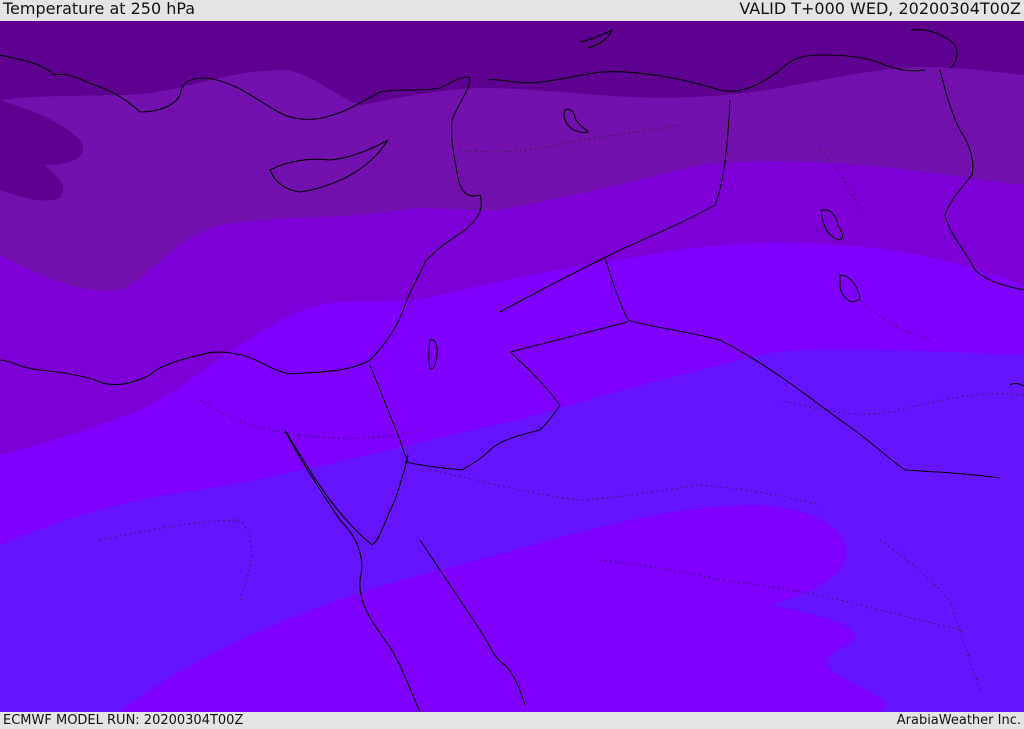  I want to click on map-title: Temperature at 250 hPa, so click(99, 9).